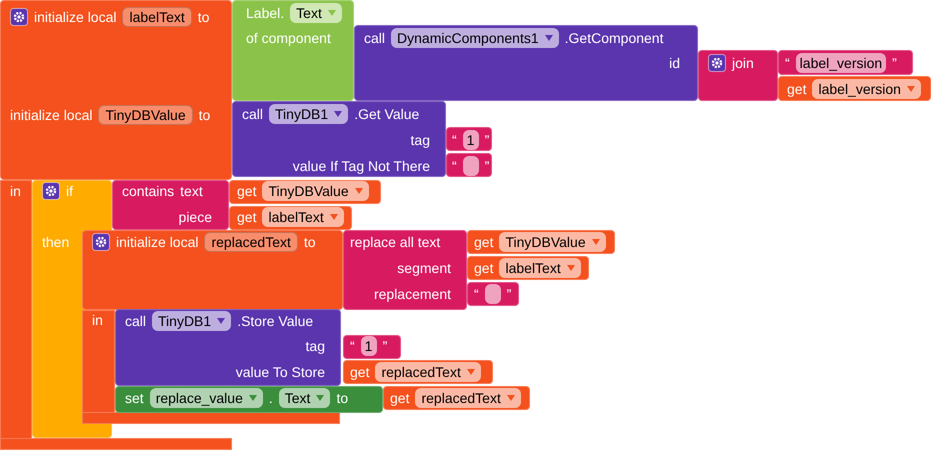 The height and width of the screenshot is (454, 931). What do you see at coordinates (265, 13) in the screenshot?
I see `block-label: Label.` at bounding box center [265, 13].